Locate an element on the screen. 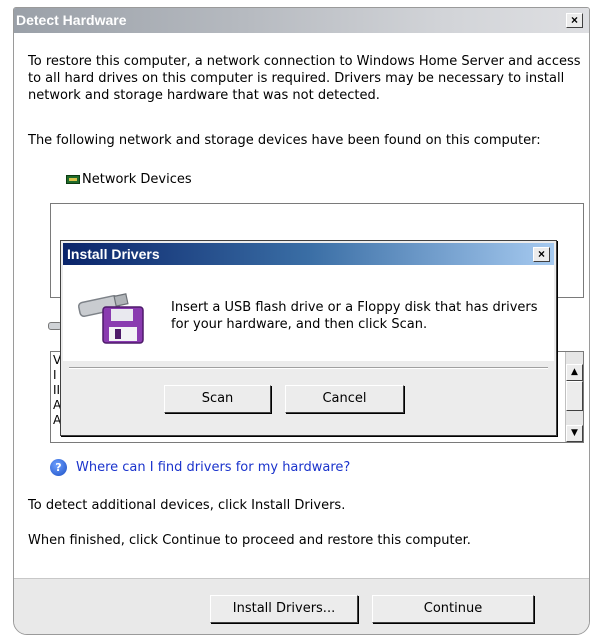 This screenshot has width=597, height=644. close-button: × is located at coordinates (574, 20).